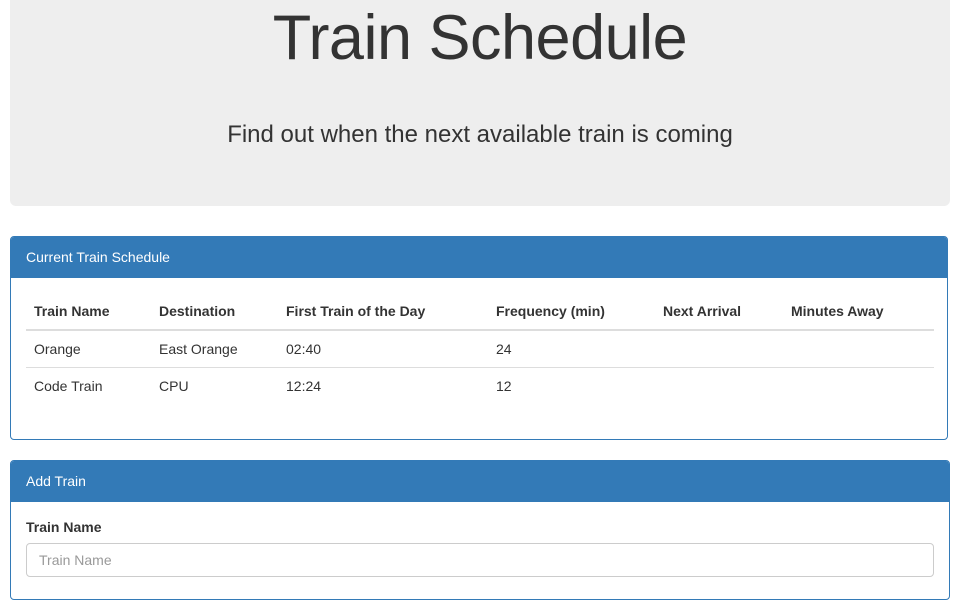  What do you see at coordinates (214, 312) in the screenshot?
I see `column-header-destination: Destination` at bounding box center [214, 312].